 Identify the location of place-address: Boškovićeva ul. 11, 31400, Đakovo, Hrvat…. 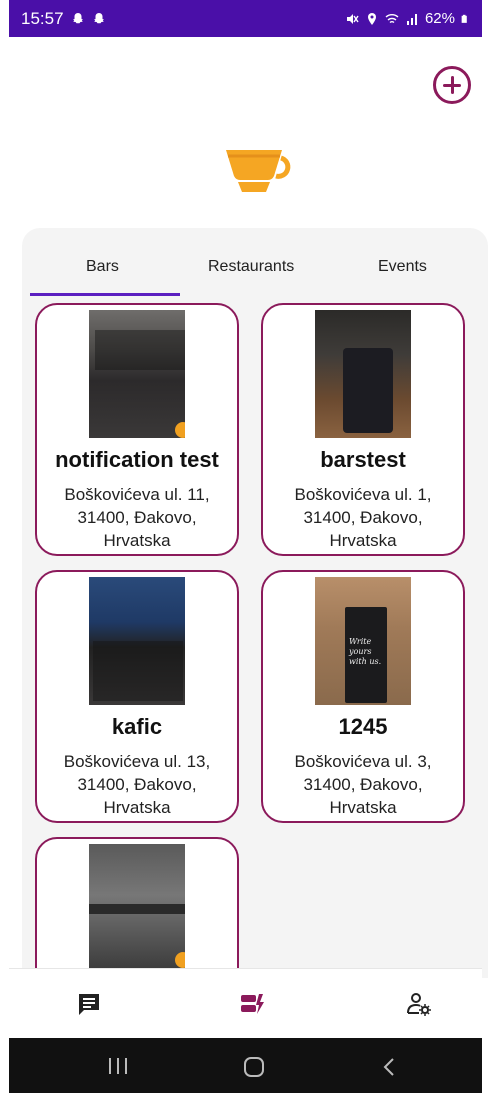
(137, 517).